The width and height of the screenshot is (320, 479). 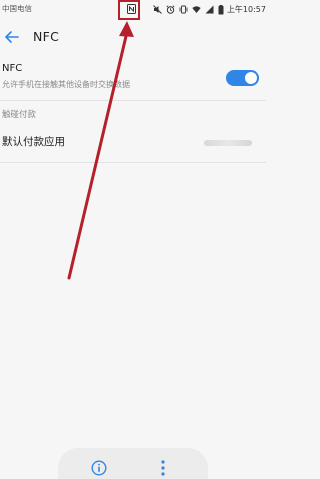 What do you see at coordinates (157, 9) in the screenshot?
I see `mute-icon` at bounding box center [157, 9].